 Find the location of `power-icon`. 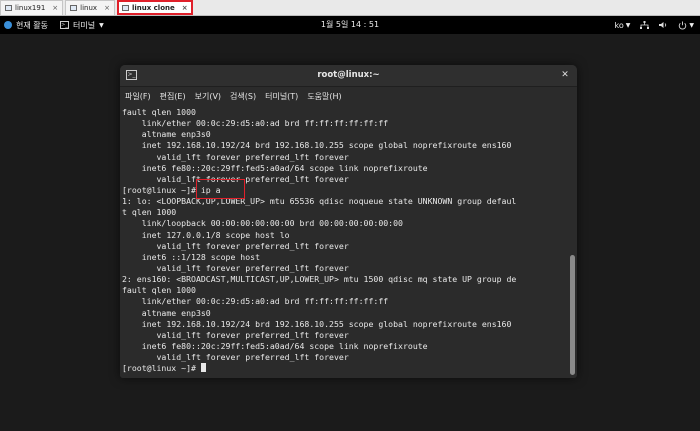

power-icon is located at coordinates (682, 25).